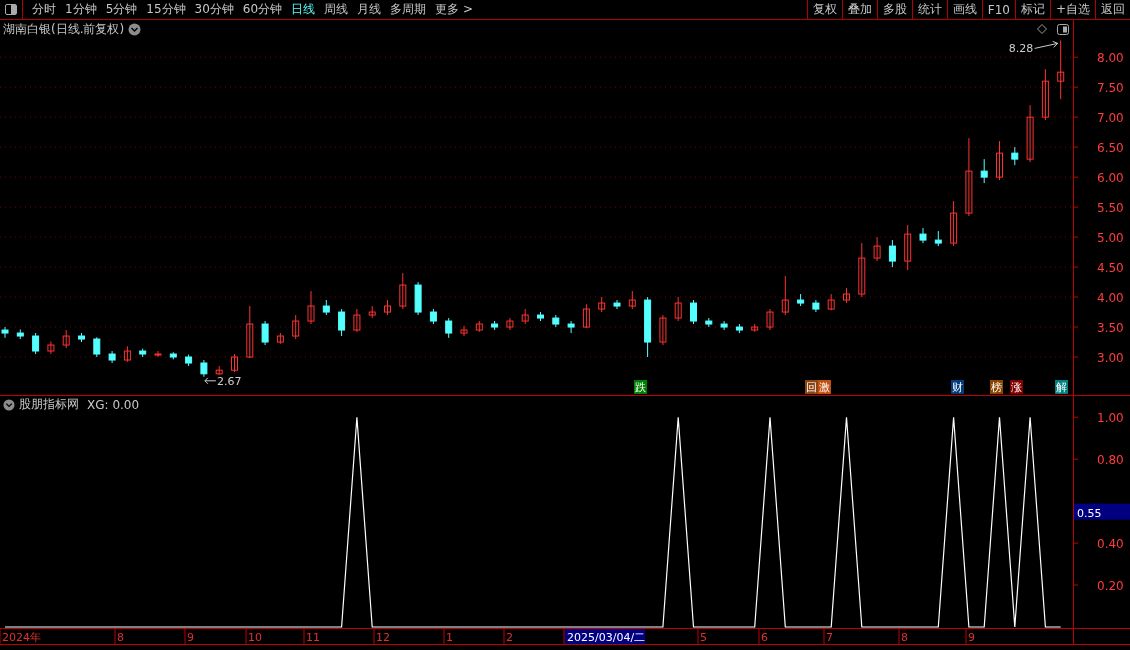 Image resolution: width=1130 pixels, height=650 pixels. What do you see at coordinates (640, 387) in the screenshot?
I see `event-marker: 跌` at bounding box center [640, 387].